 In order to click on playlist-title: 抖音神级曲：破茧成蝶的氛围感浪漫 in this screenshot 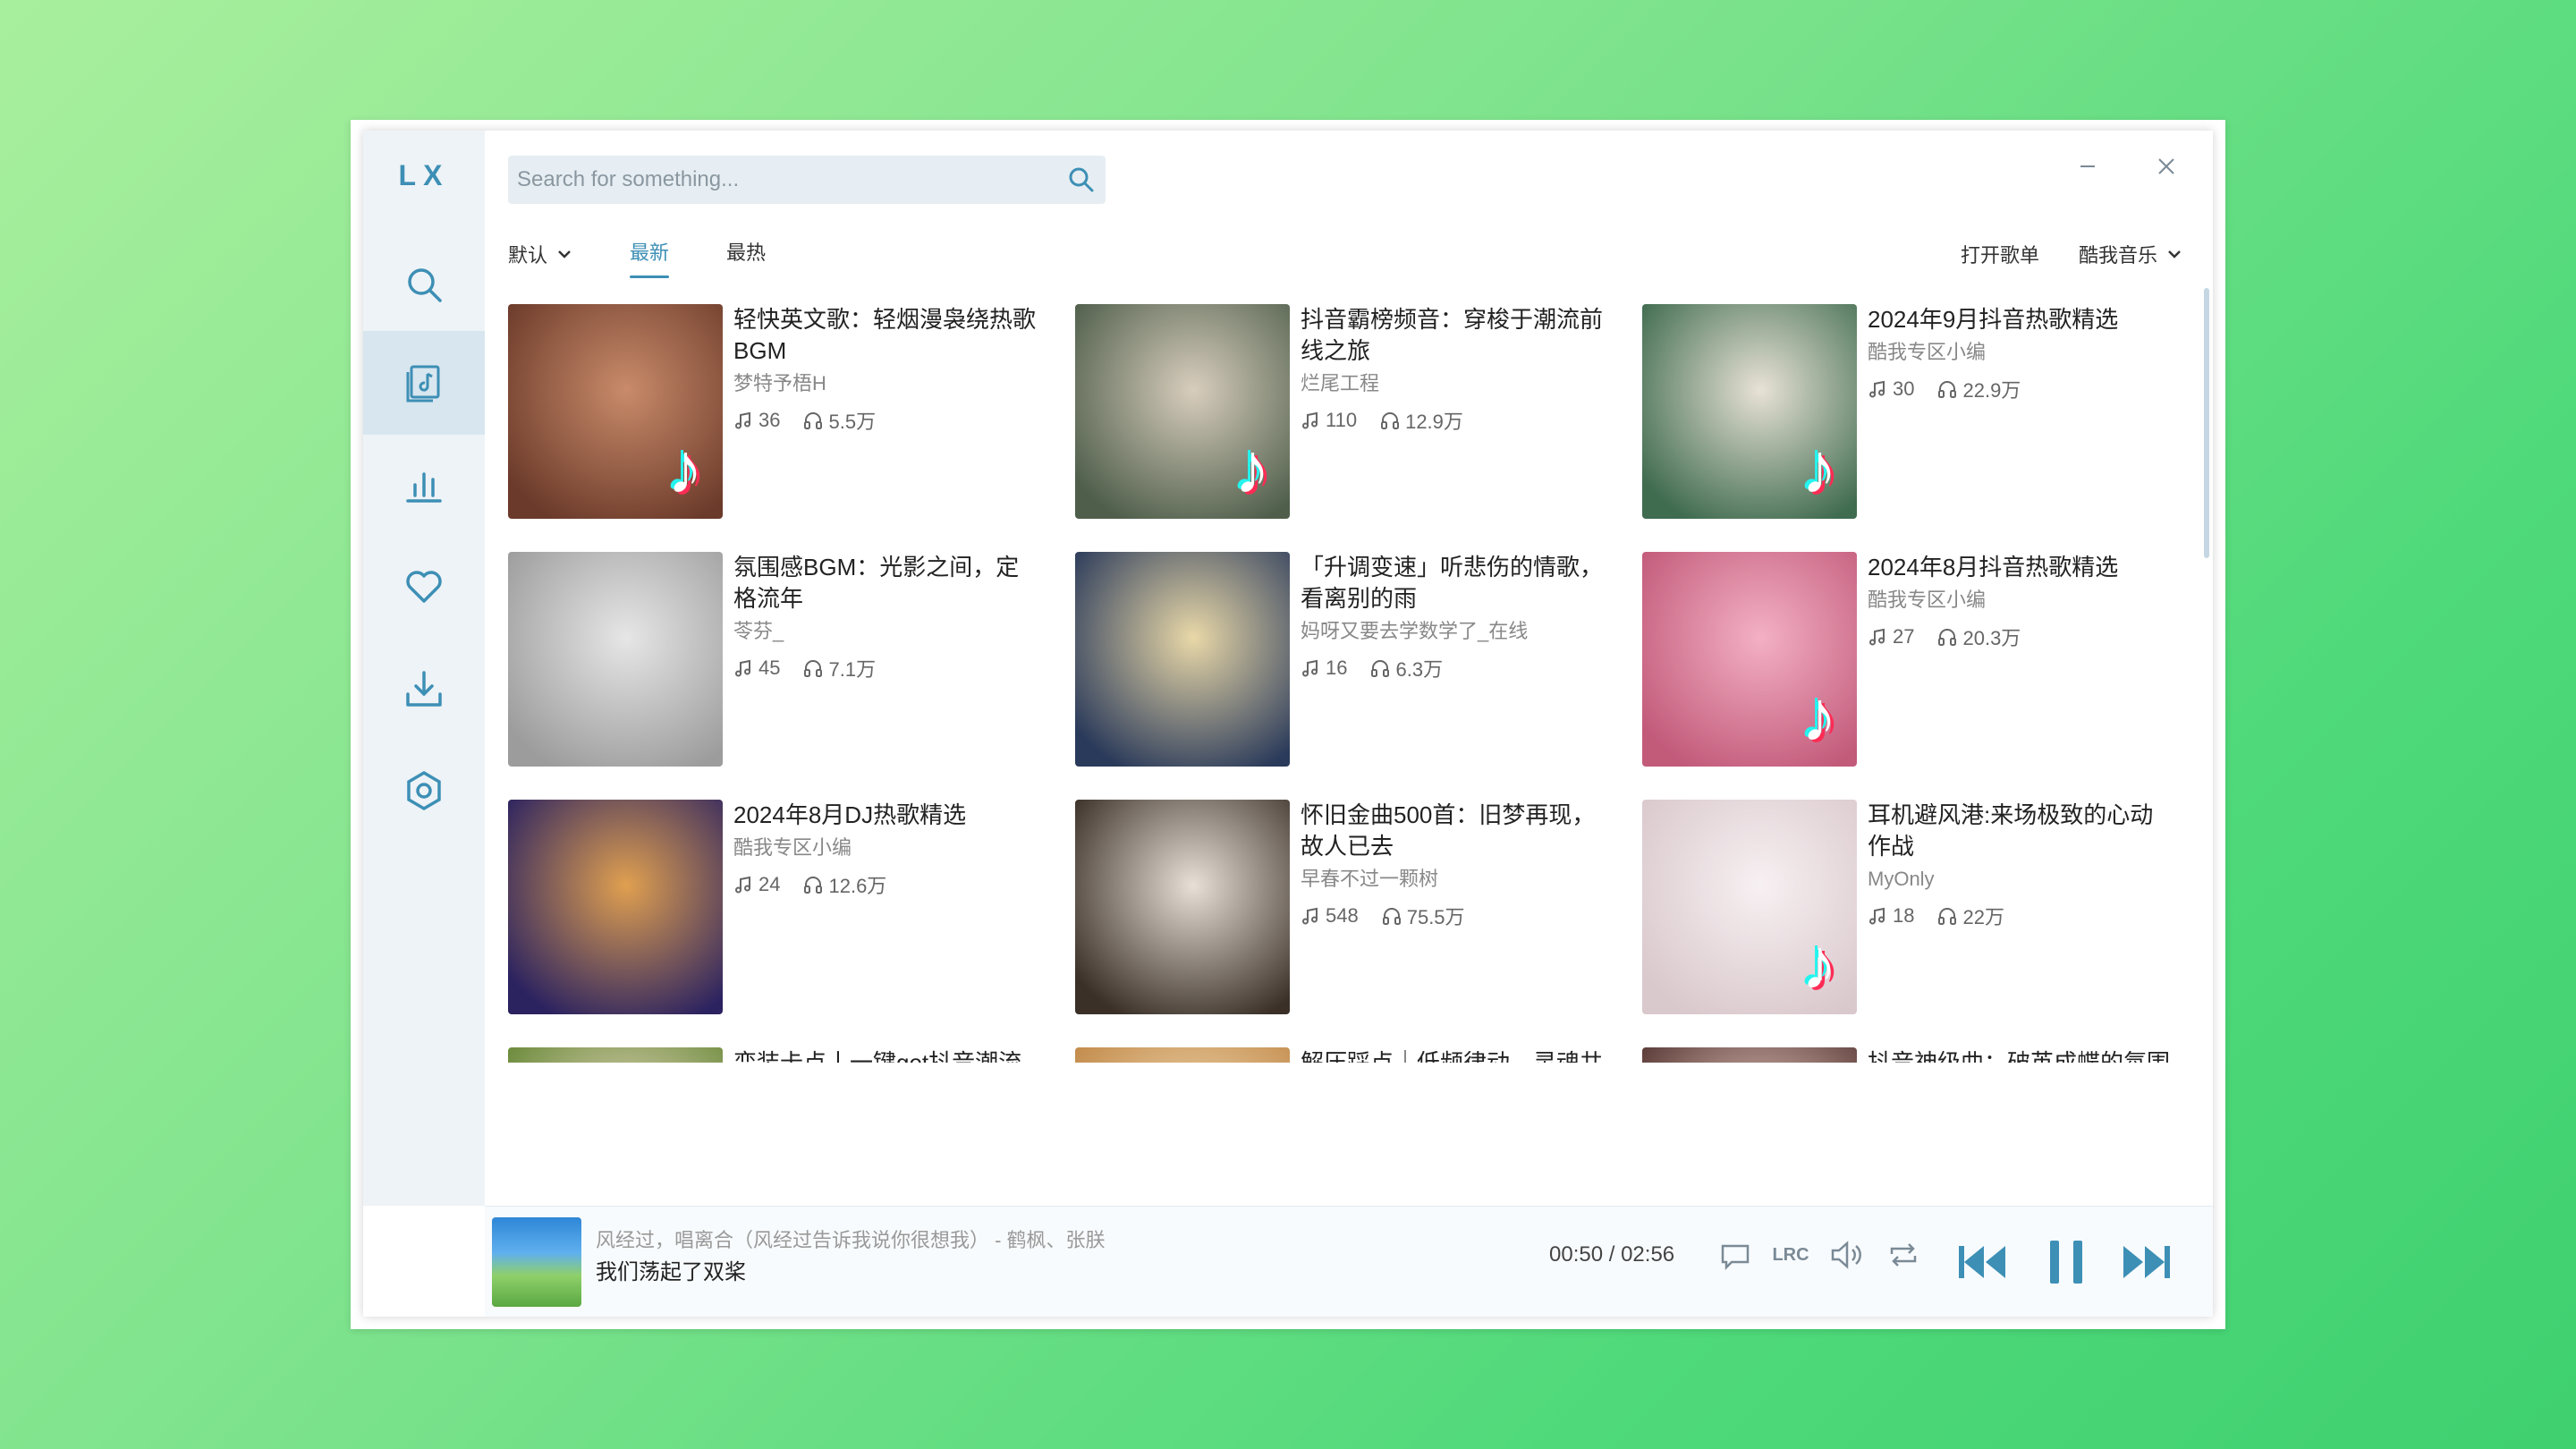, I will do `click(2020, 1055)`.